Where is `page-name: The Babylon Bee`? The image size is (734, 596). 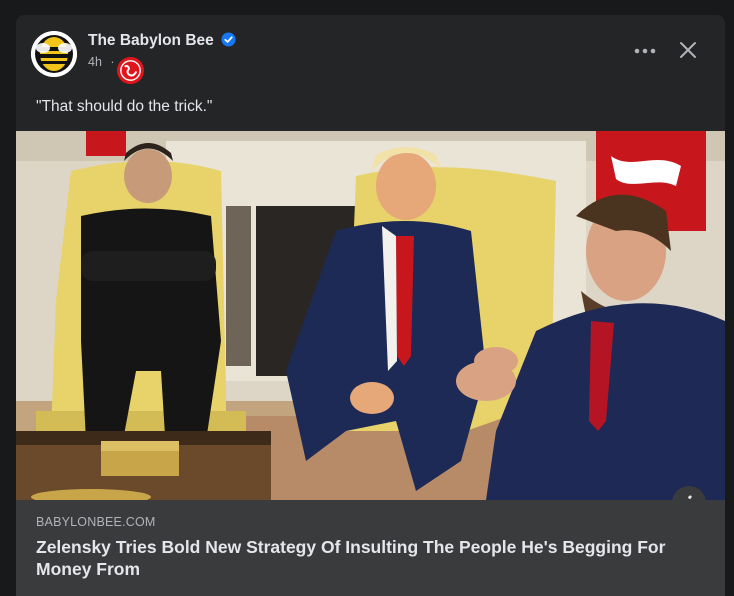
page-name: The Babylon Bee is located at coordinates (151, 41).